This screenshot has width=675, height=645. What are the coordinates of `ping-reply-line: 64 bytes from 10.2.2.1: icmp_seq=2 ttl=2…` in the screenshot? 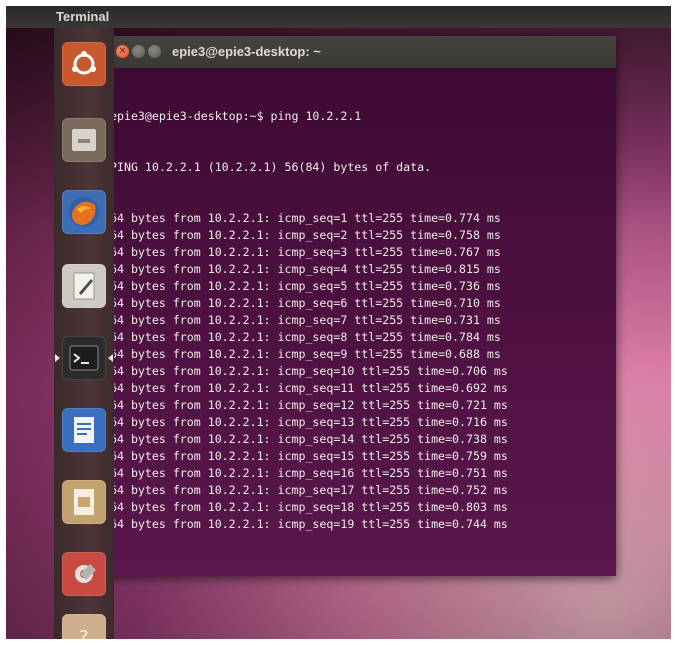 It's located at (305, 235).